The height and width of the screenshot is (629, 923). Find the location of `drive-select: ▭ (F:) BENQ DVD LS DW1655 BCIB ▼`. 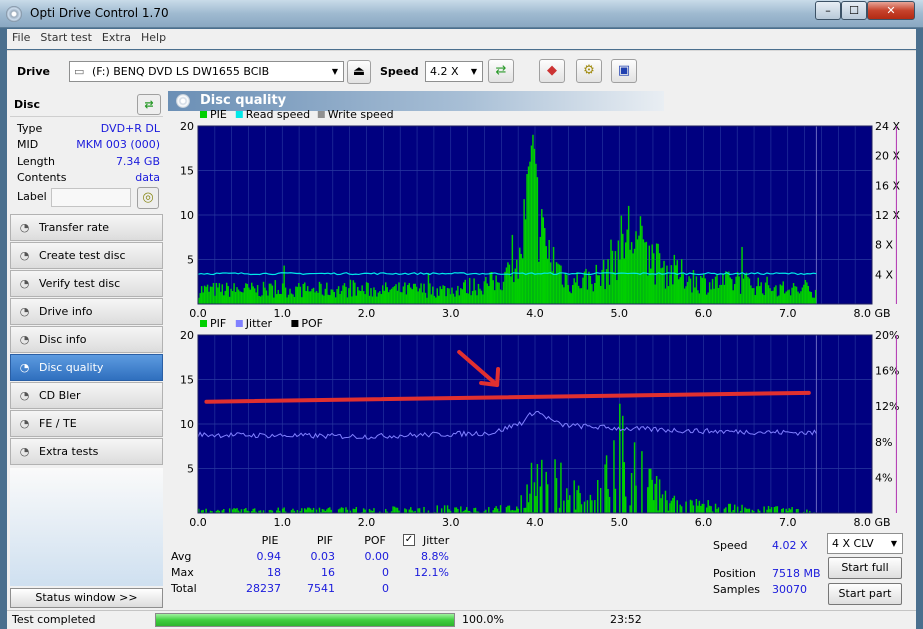

drive-select: ▭ (F:) BENQ DVD LS DW1655 BCIB ▼ is located at coordinates (206, 71).